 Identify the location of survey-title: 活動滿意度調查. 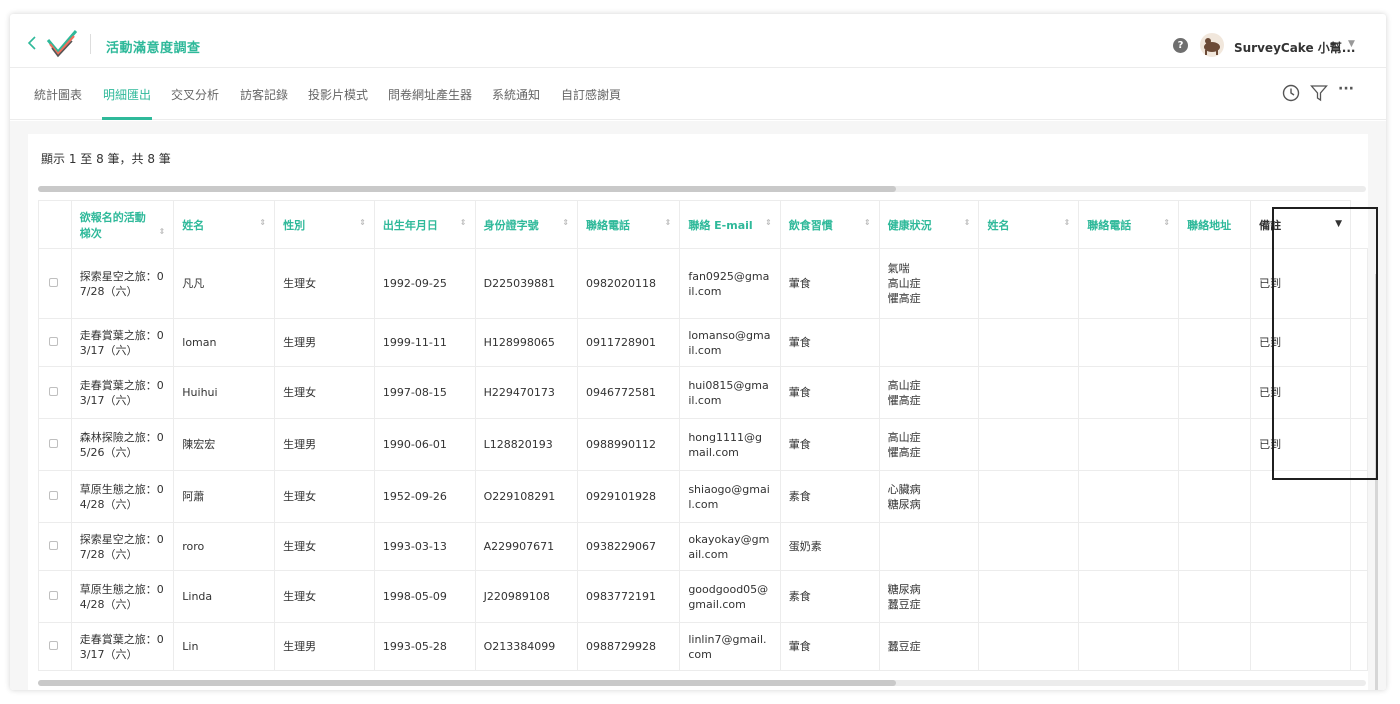
(153, 46).